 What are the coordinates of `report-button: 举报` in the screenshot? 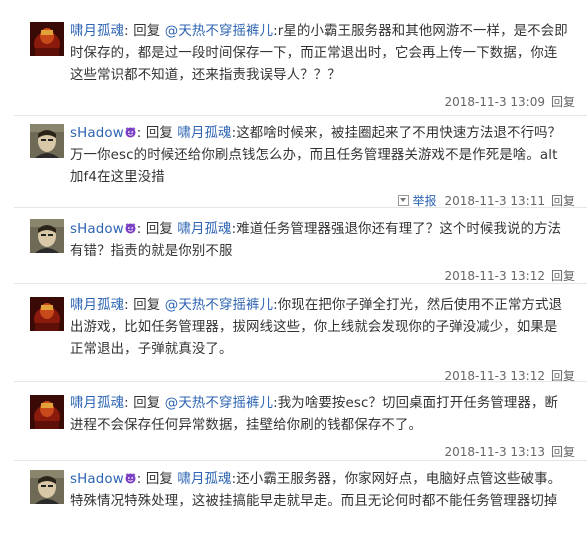 It's located at (417, 201).